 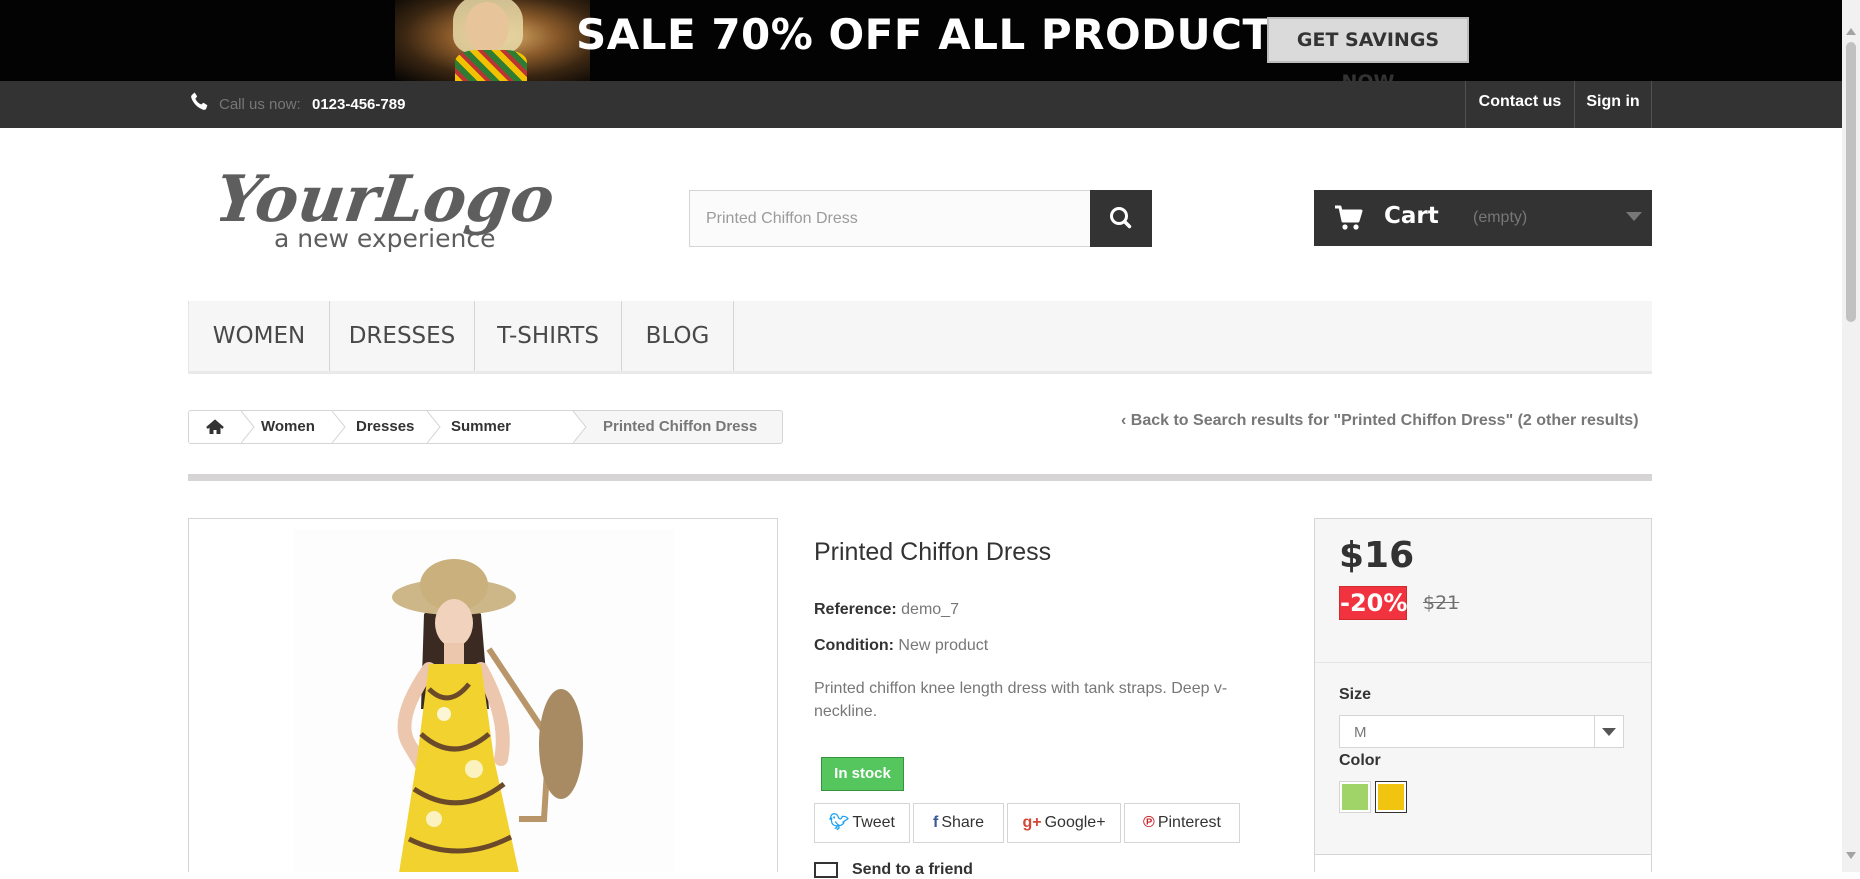 I want to click on color-label: Color, so click(x=1360, y=760).